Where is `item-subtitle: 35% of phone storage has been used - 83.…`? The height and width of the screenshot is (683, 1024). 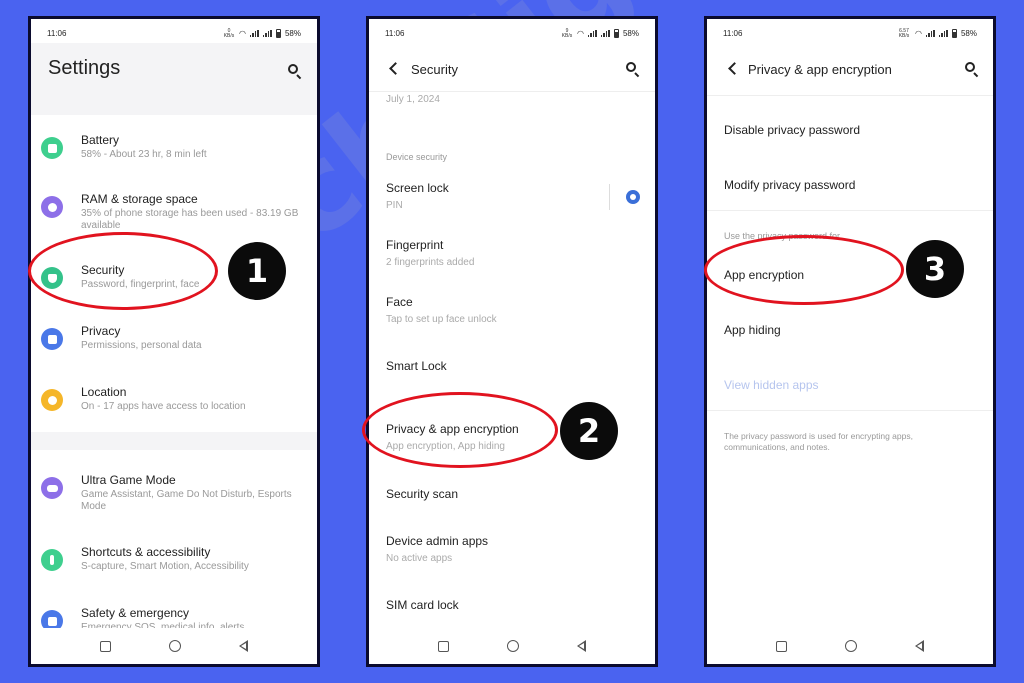 item-subtitle: 35% of phone storage has been used - 83.… is located at coordinates (190, 219).